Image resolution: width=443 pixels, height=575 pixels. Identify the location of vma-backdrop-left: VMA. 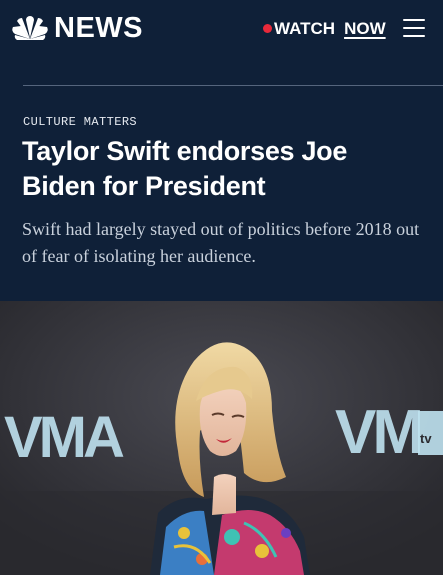
(64, 437).